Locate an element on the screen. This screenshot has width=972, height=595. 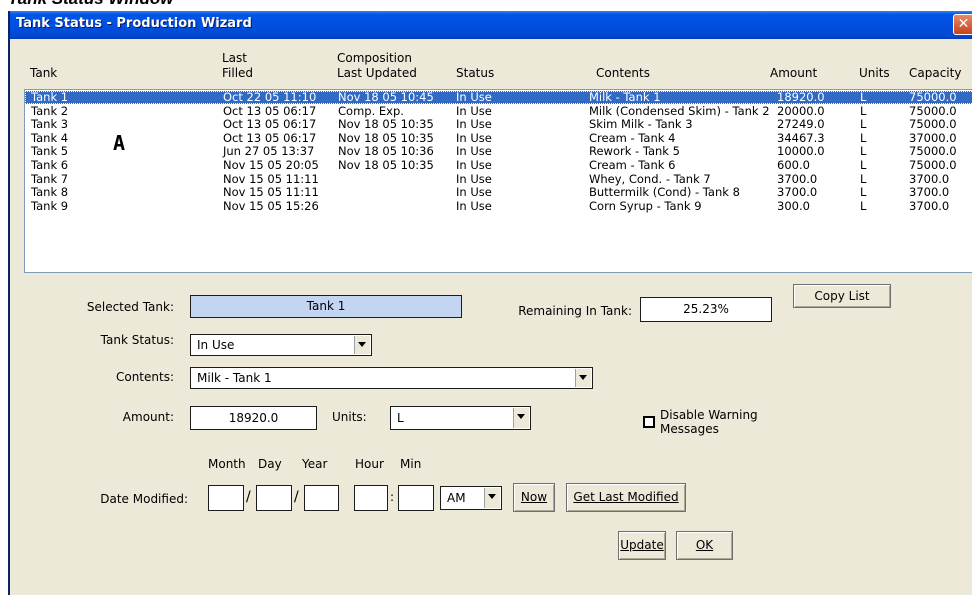
year-input is located at coordinates (321, 498).